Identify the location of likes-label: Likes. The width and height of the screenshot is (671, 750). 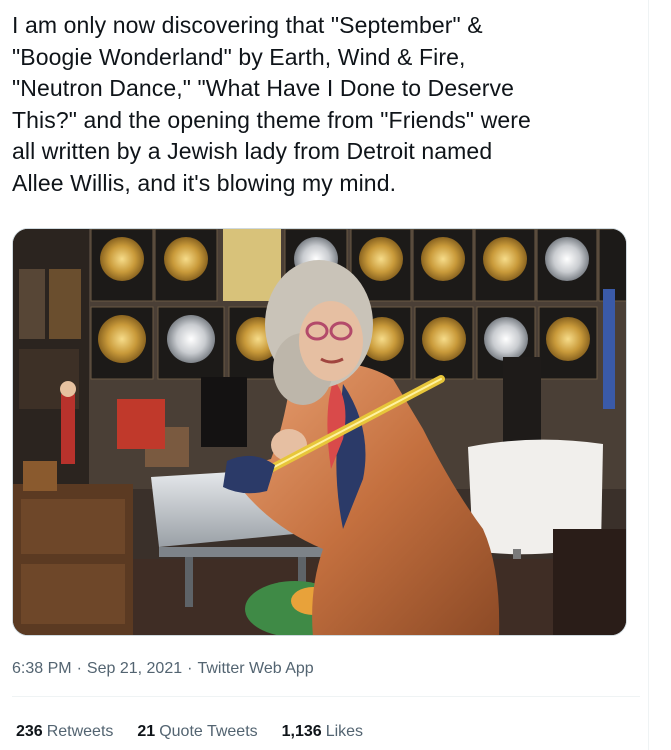
(344, 731).